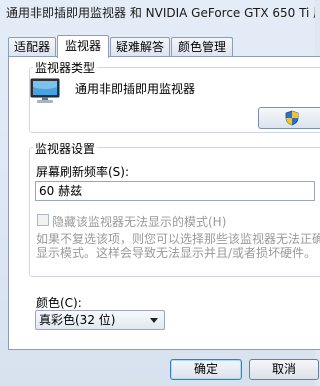 This screenshot has width=320, height=386. Describe the element at coordinates (140, 47) in the screenshot. I see `tab-troubleshoot: 疑难解答` at that location.